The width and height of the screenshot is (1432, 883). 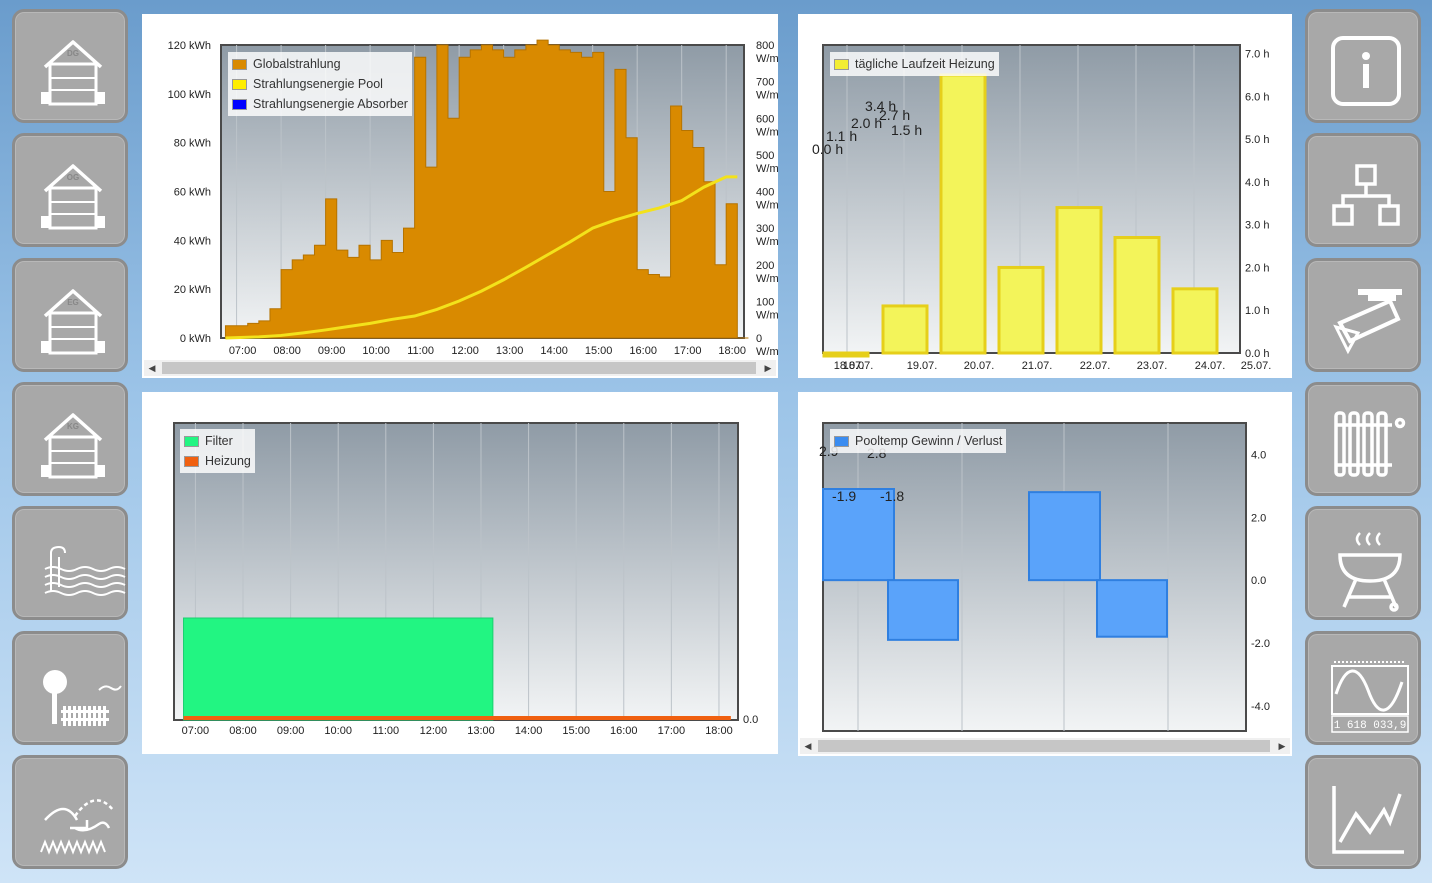 I want to click on legend-item: Globalstrahlung, so click(x=320, y=64).